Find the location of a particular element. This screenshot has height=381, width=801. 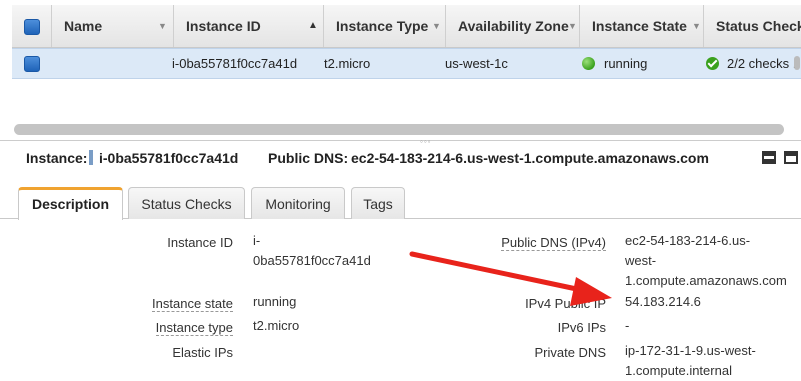

column-header-instance-id: Instance ID ▲ is located at coordinates (249, 26).